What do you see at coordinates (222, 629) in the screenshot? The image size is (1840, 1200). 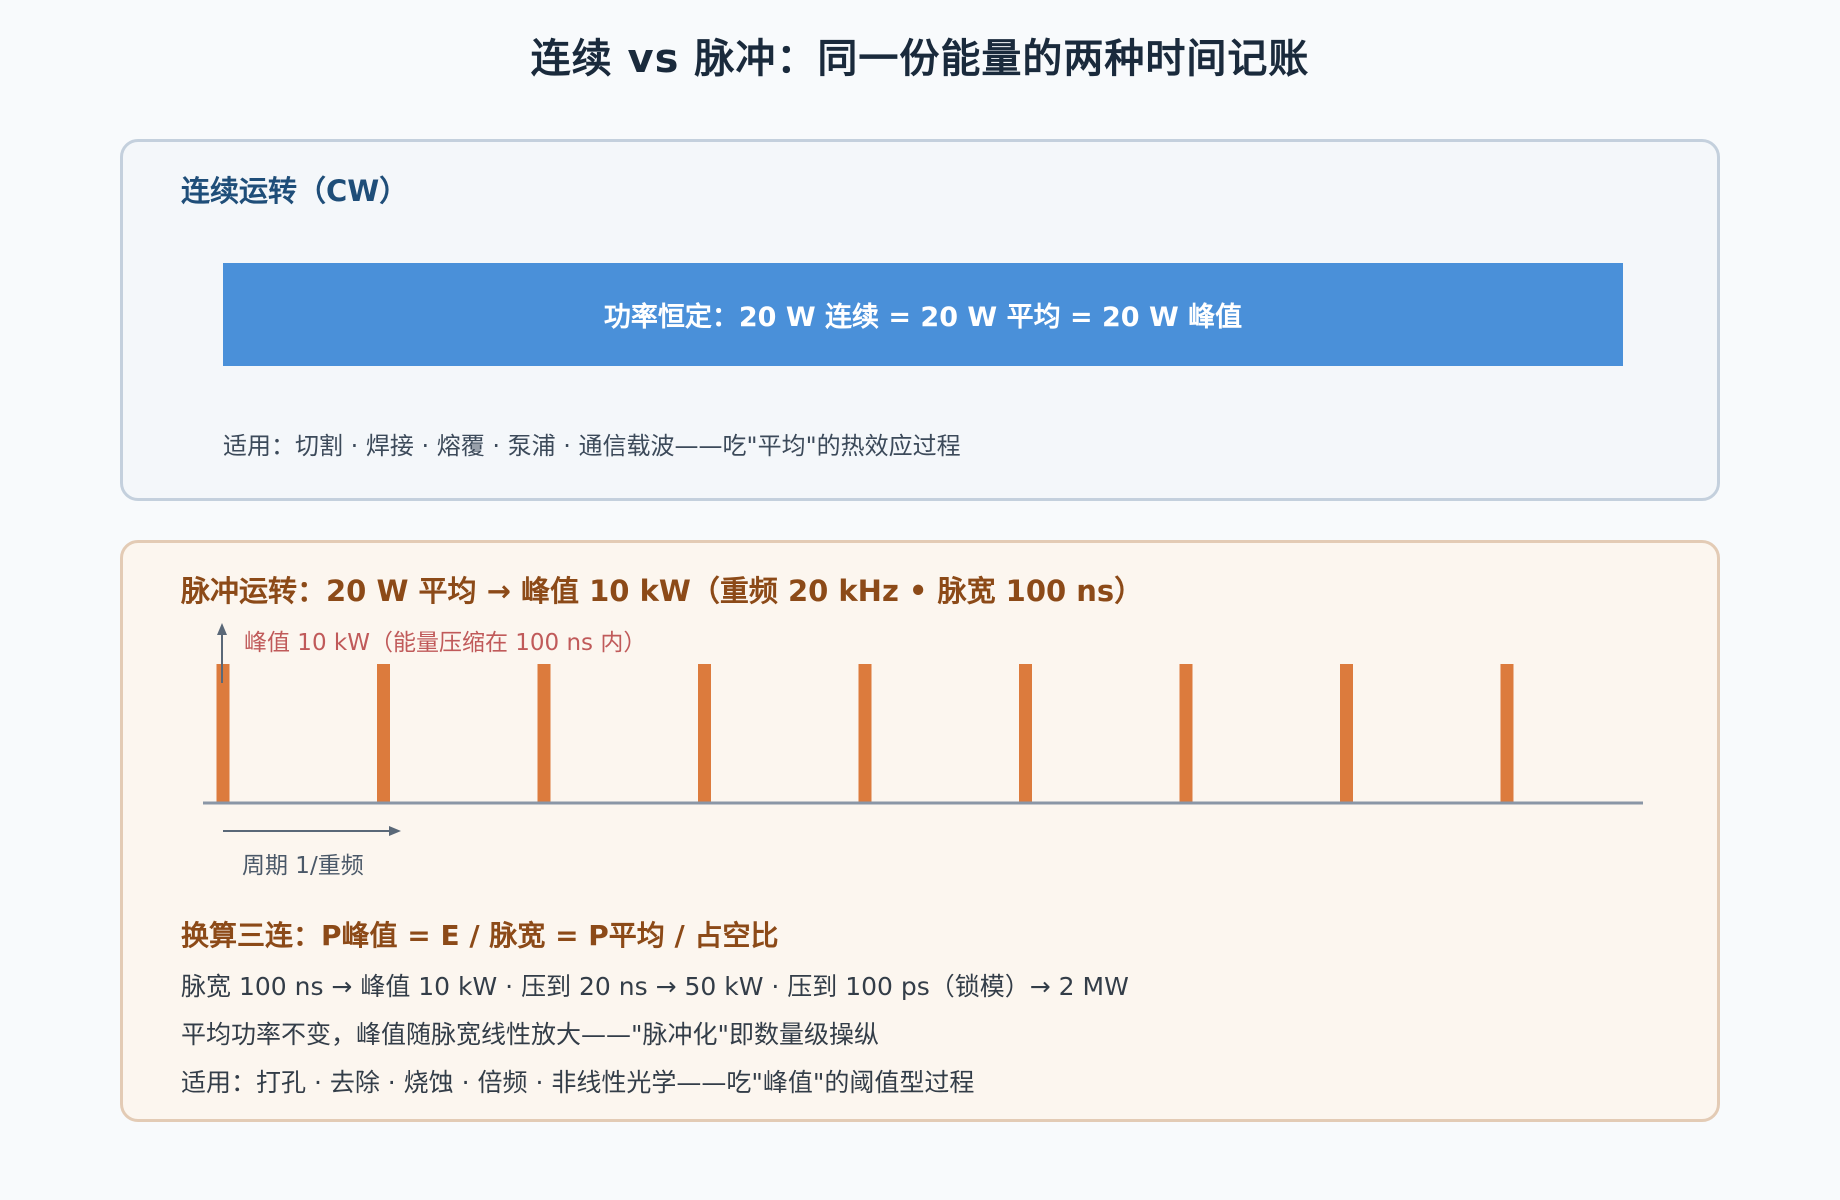 I see `peak-arrow-head` at bounding box center [222, 629].